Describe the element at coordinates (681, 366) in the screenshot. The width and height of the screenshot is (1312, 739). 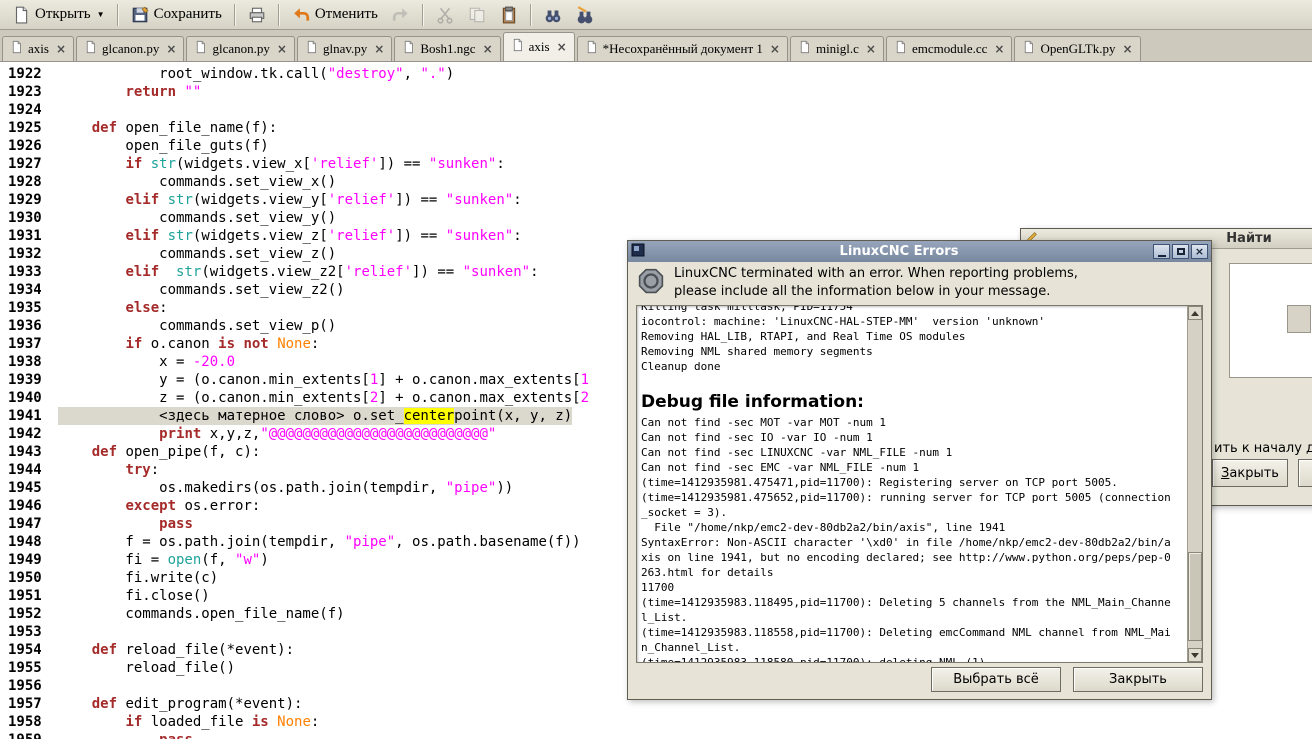
I see `log-line: Cleanup done` at that location.